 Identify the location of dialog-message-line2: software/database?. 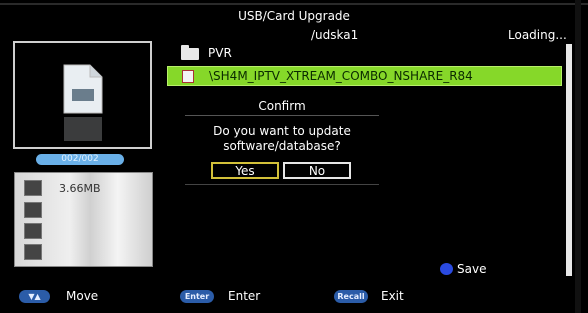
(282, 146).